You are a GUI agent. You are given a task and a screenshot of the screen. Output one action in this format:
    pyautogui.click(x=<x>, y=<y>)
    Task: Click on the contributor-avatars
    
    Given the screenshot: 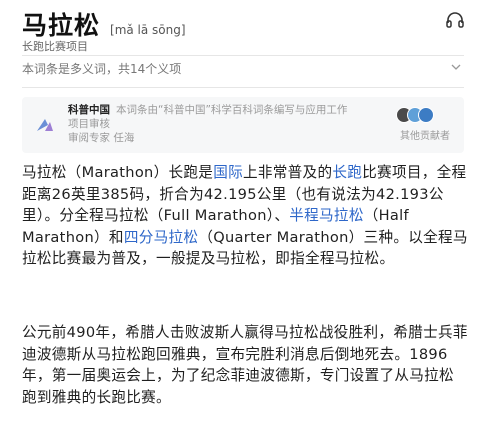 What is the action you would take?
    pyautogui.click(x=416, y=115)
    